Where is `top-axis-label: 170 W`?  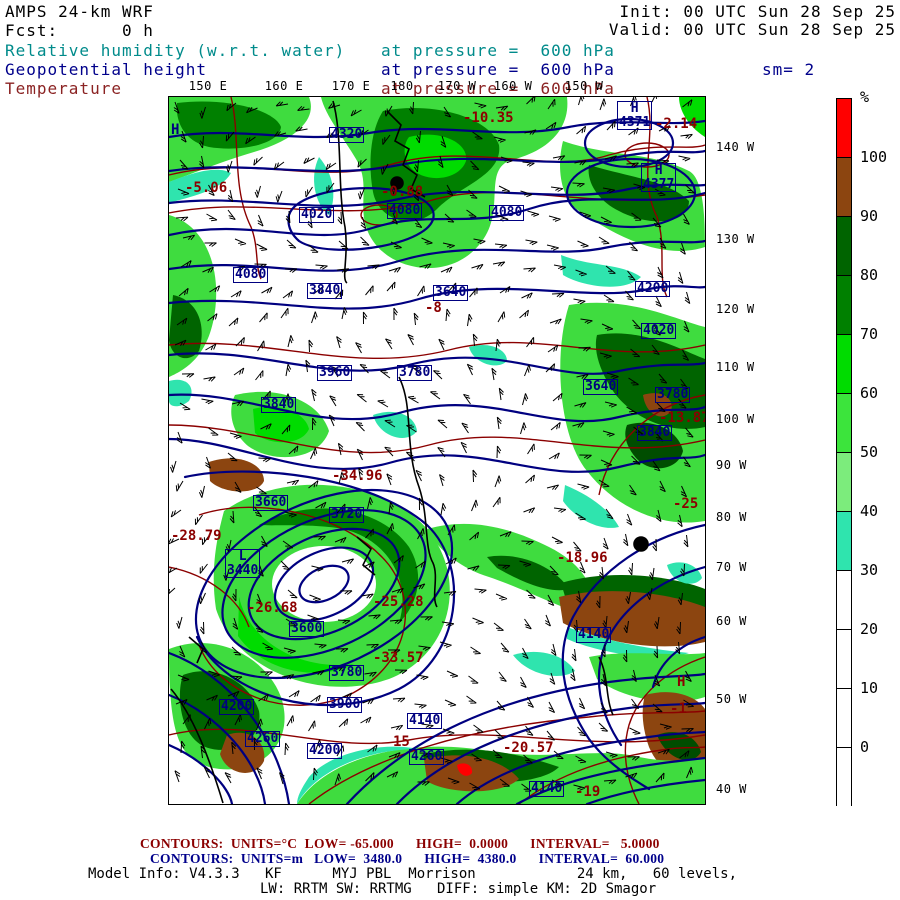
top-axis-label: 170 W is located at coordinates (457, 86).